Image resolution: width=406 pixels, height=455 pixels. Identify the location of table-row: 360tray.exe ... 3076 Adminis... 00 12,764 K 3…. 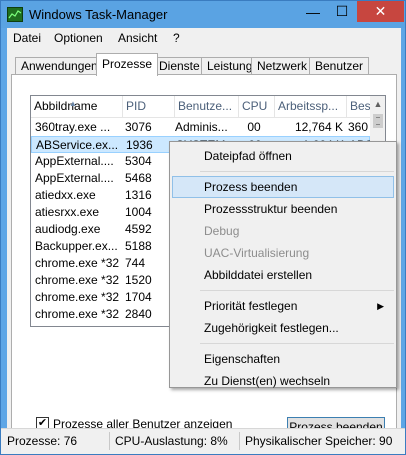
(200, 127).